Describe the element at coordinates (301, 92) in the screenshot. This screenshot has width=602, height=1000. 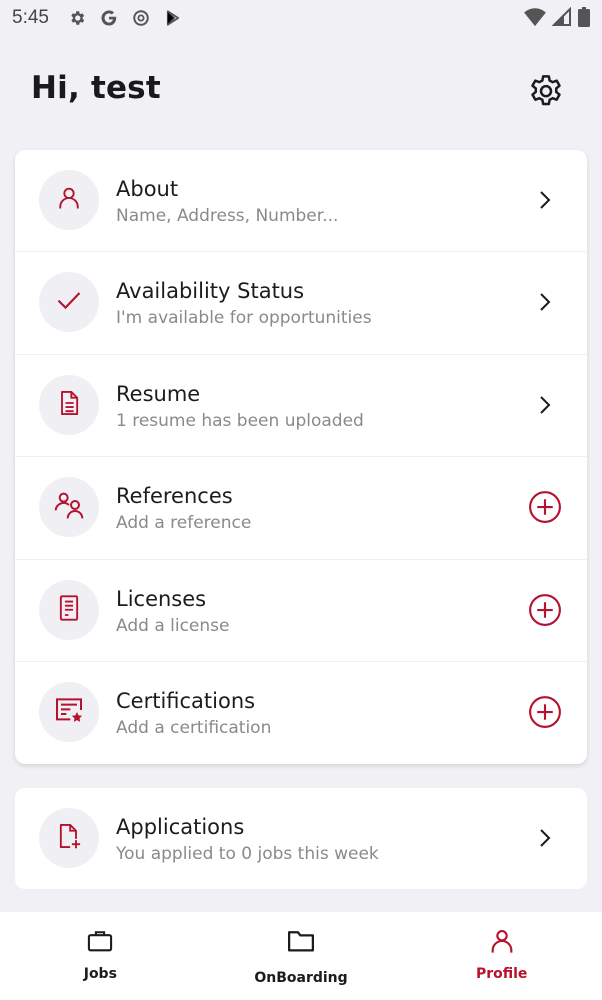
I see `header: Hi, test` at that location.